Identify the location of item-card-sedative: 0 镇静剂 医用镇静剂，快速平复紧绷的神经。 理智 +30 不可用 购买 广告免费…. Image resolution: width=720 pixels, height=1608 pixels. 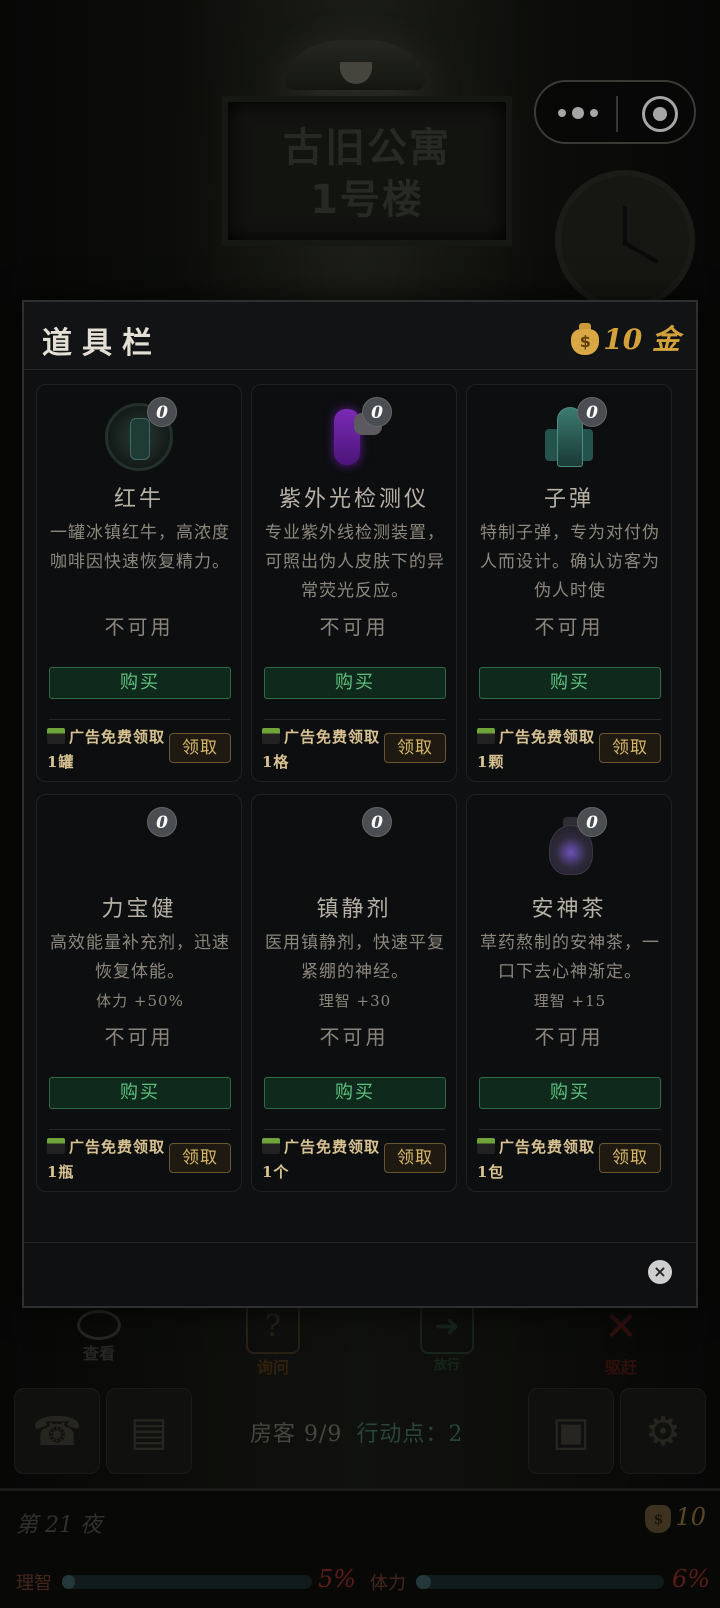
(354, 993).